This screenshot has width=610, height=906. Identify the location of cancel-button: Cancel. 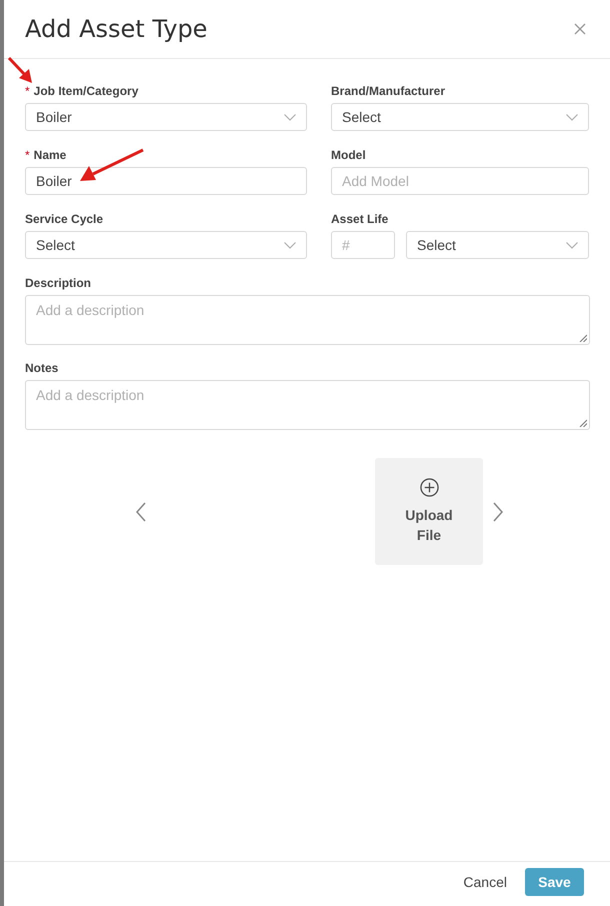
(485, 882).